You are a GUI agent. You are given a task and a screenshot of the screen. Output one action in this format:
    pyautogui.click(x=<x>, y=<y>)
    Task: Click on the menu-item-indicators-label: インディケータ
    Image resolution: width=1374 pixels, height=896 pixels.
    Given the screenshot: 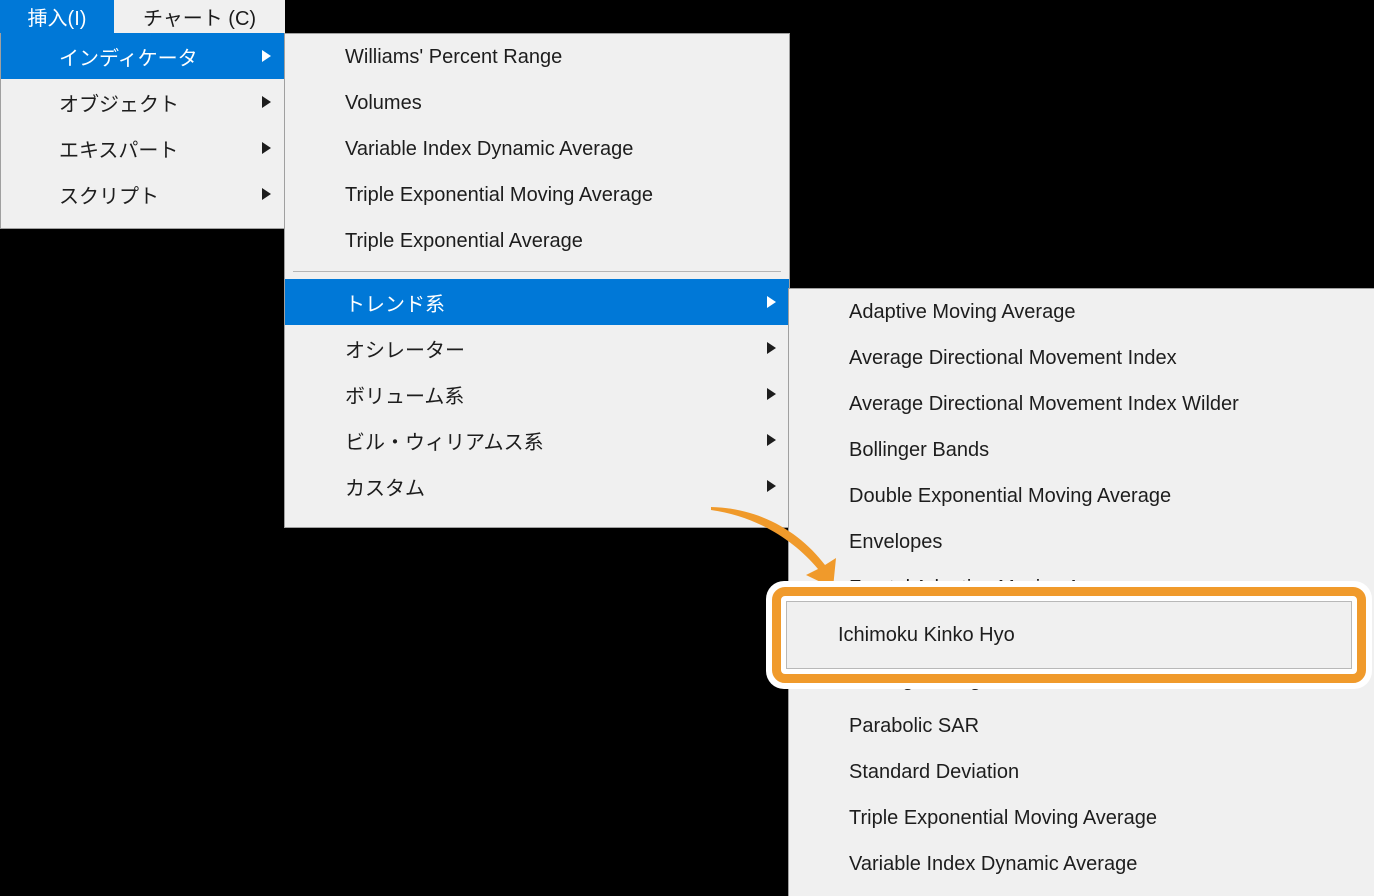 What is the action you would take?
    pyautogui.click(x=128, y=58)
    